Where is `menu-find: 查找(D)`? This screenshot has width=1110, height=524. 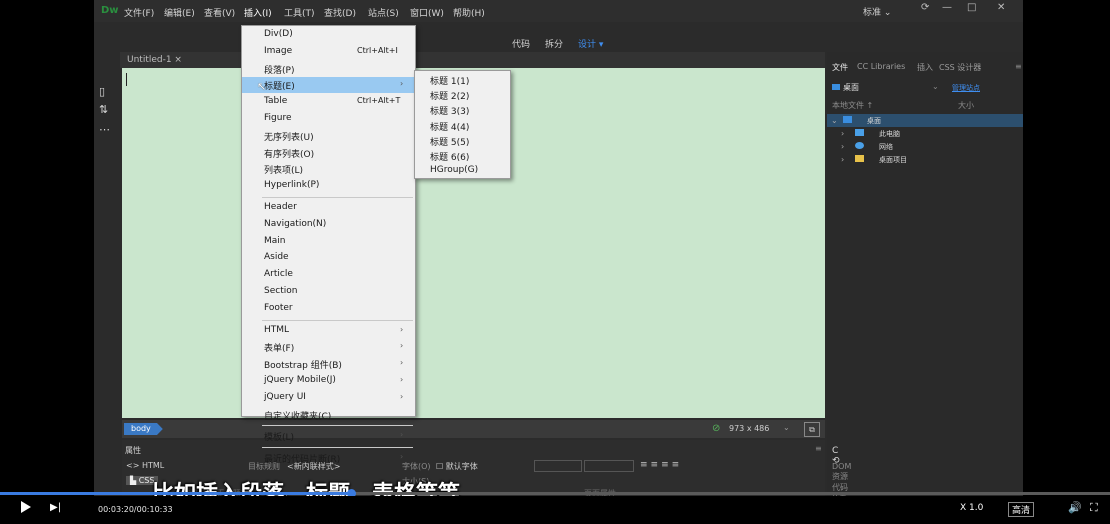
menu-find: 查找(D) is located at coordinates (340, 12).